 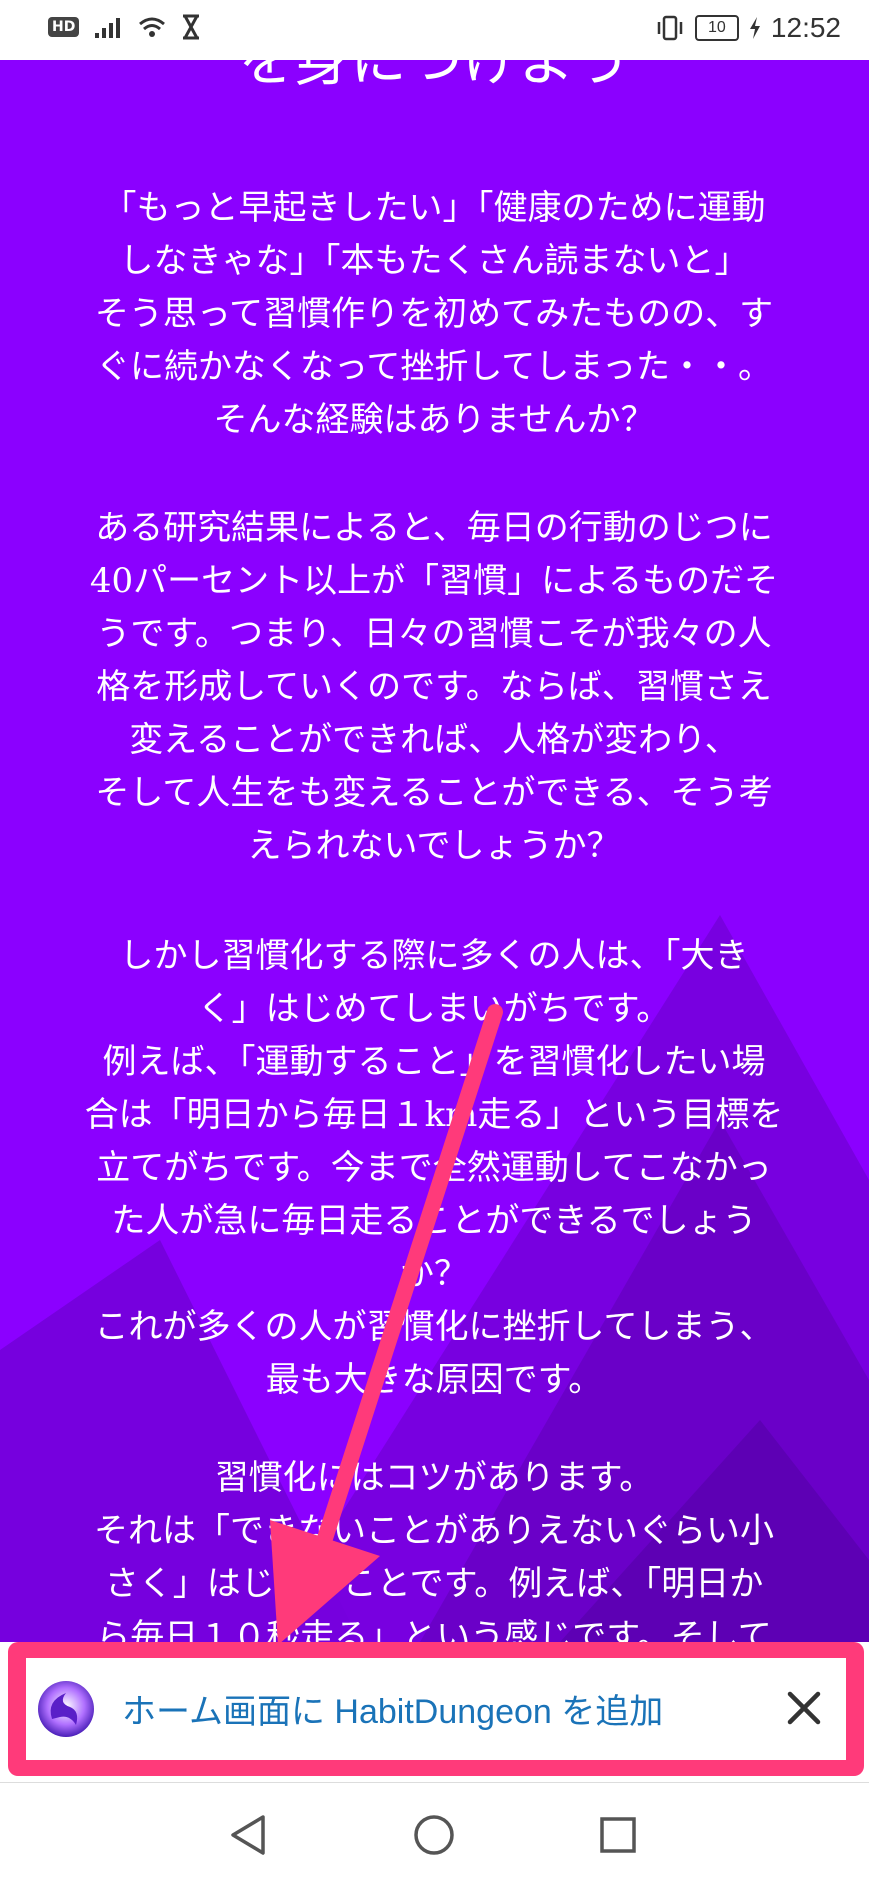 What do you see at coordinates (754, 28) in the screenshot?
I see `charging-icon` at bounding box center [754, 28].